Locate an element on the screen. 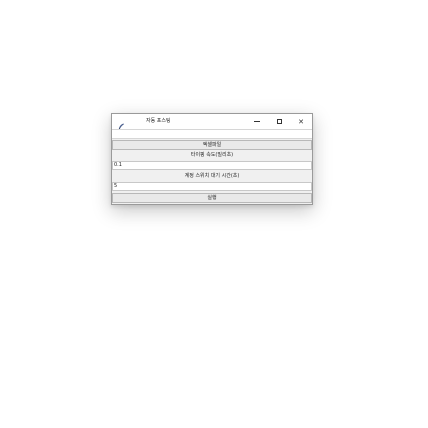 This screenshot has height=428, width=428. title-bar: 자동 포스팅 ✕ is located at coordinates (212, 123).